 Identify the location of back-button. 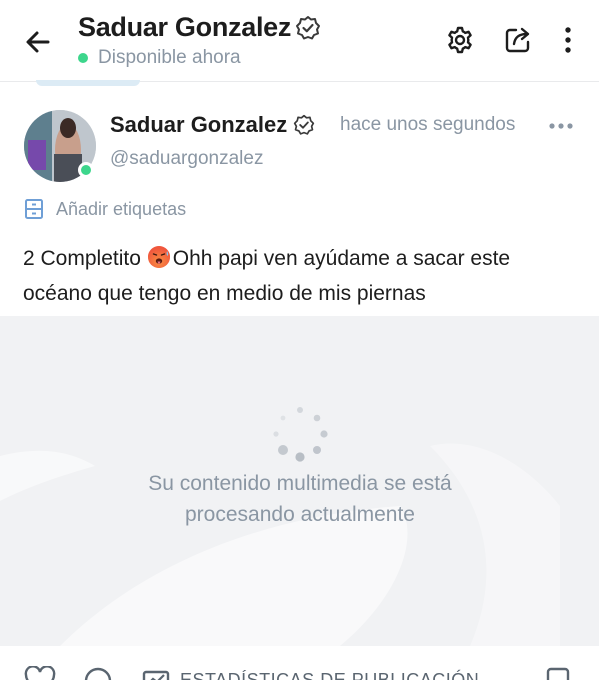
(38, 42).